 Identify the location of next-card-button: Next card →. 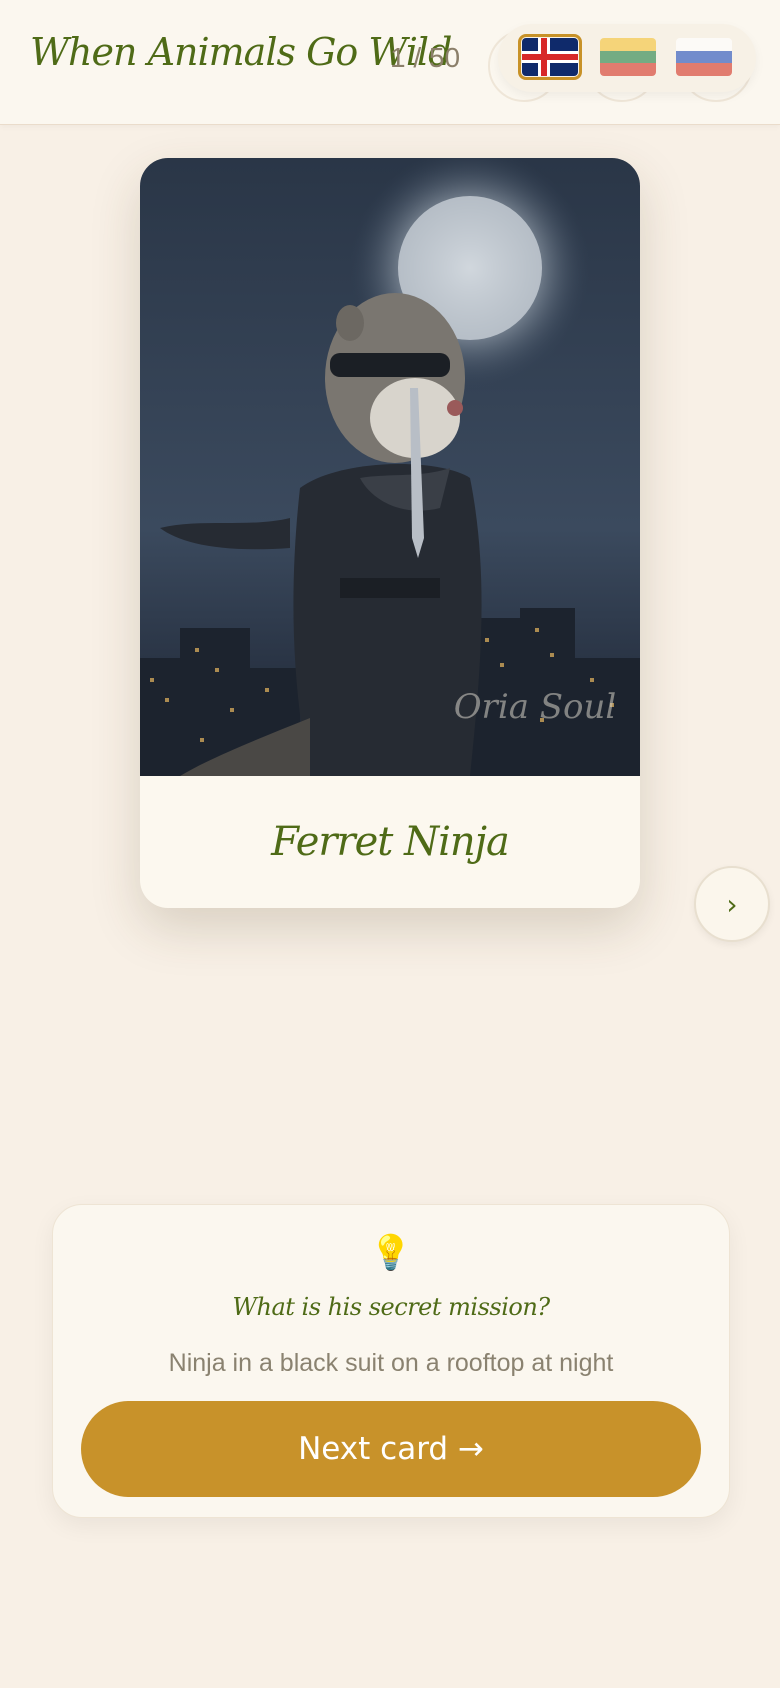
(391, 1449).